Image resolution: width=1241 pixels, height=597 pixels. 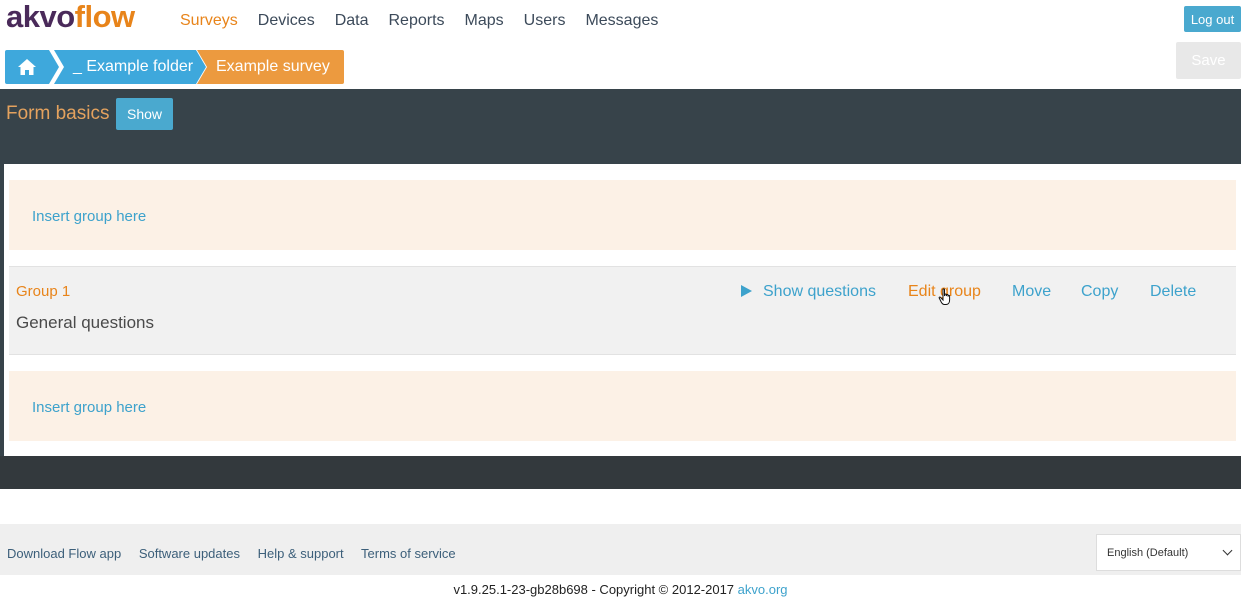 What do you see at coordinates (622, 406) in the screenshot?
I see `insert-group-bottom: Insert group here` at bounding box center [622, 406].